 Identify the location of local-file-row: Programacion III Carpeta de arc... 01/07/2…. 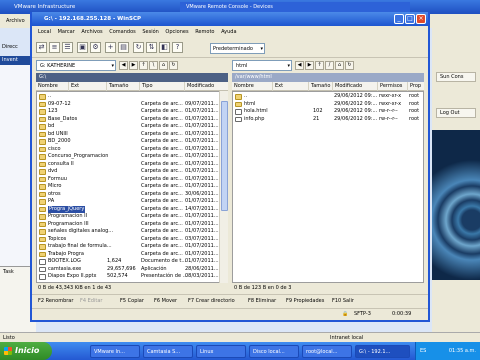
(128, 225).